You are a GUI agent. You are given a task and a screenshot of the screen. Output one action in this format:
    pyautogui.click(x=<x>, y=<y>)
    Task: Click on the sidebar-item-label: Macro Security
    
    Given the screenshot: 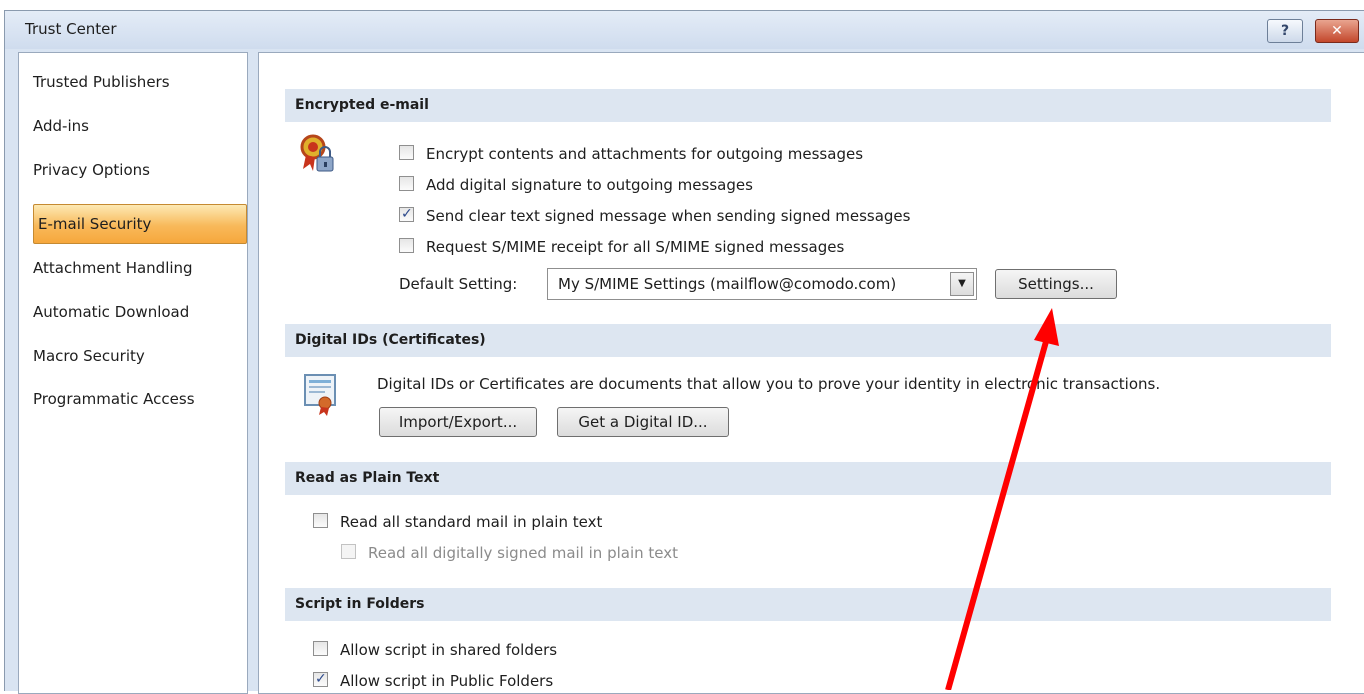 What is the action you would take?
    pyautogui.click(x=89, y=356)
    